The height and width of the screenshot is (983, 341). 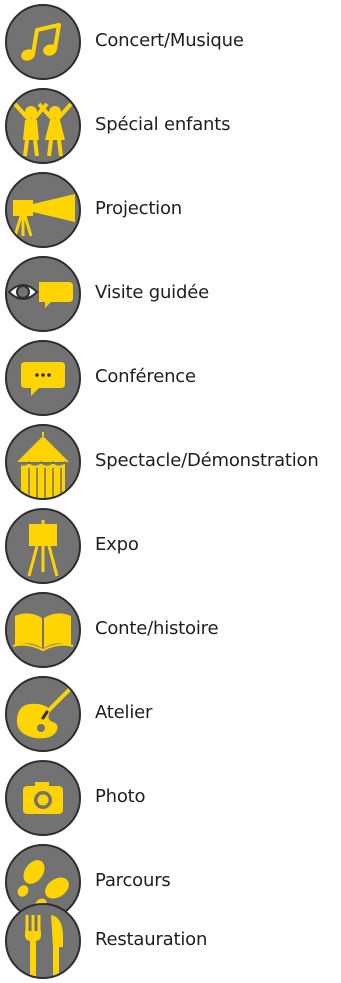 What do you see at coordinates (43, 294) in the screenshot?
I see `guided-tour-eye-icon` at bounding box center [43, 294].